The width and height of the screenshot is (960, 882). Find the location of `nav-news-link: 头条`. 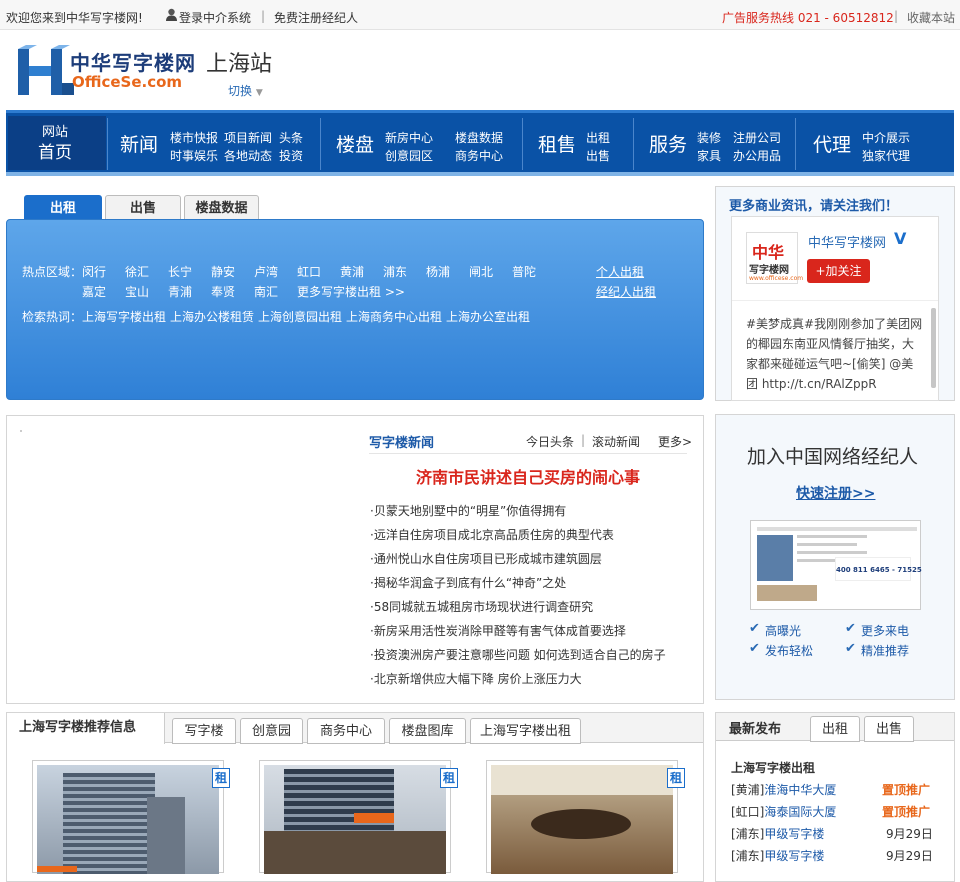

nav-news-link: 头条 is located at coordinates (291, 137).